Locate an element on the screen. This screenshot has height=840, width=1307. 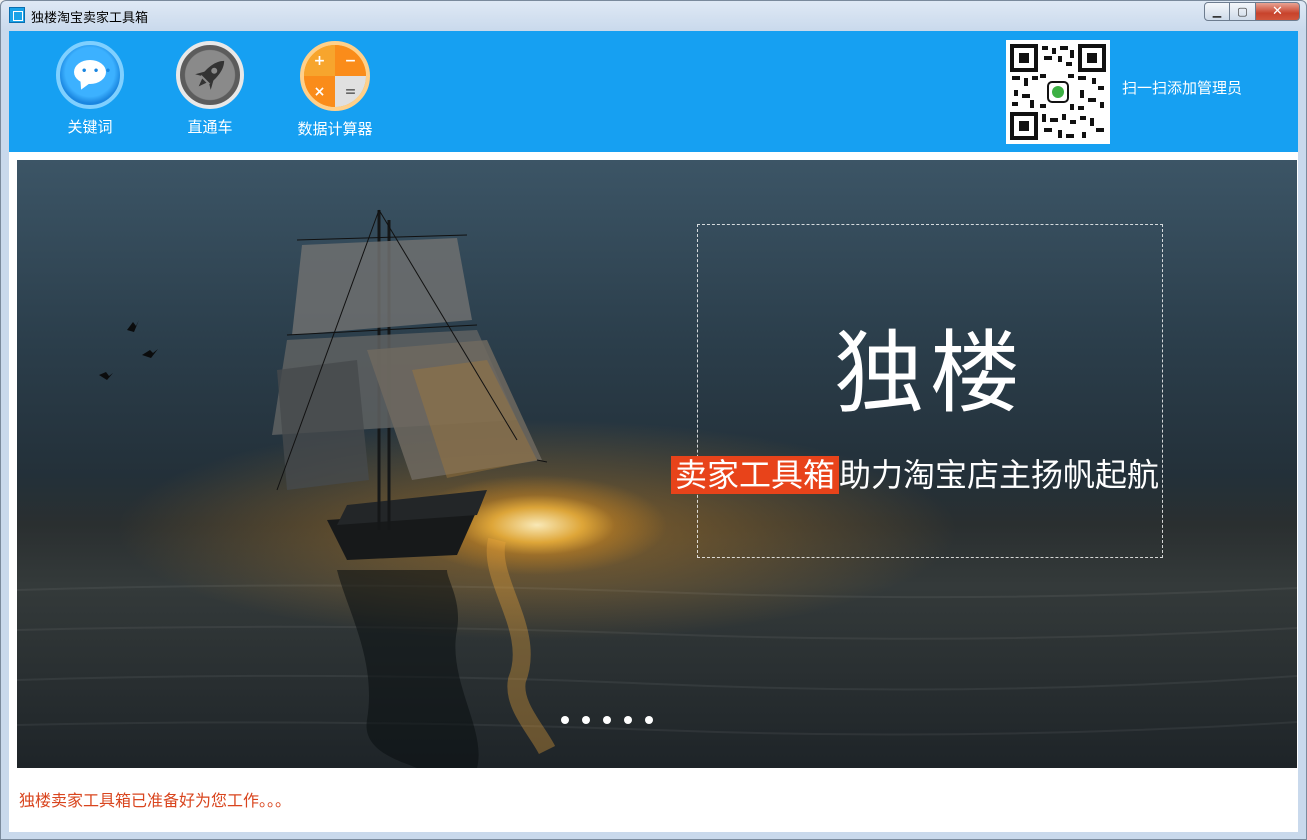
status-message: 独楼卖家工具箱已准备好为您工作。。。 is located at coordinates (155, 800).